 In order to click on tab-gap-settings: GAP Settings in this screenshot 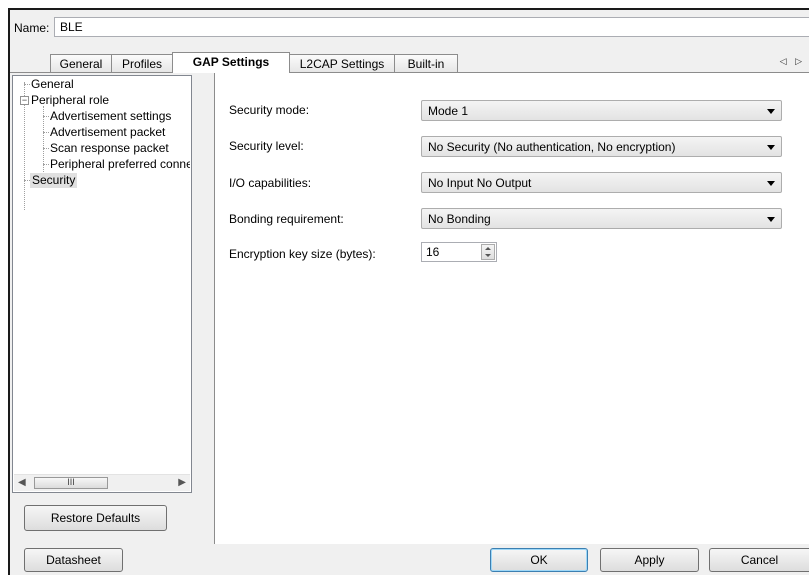, I will do `click(231, 62)`.